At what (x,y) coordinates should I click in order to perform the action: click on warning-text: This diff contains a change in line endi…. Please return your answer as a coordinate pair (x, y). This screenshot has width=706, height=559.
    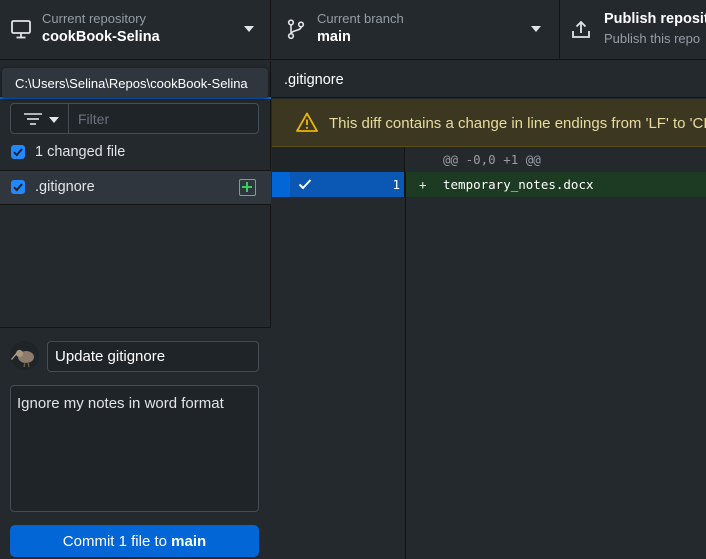
    Looking at the image, I should click on (517, 123).